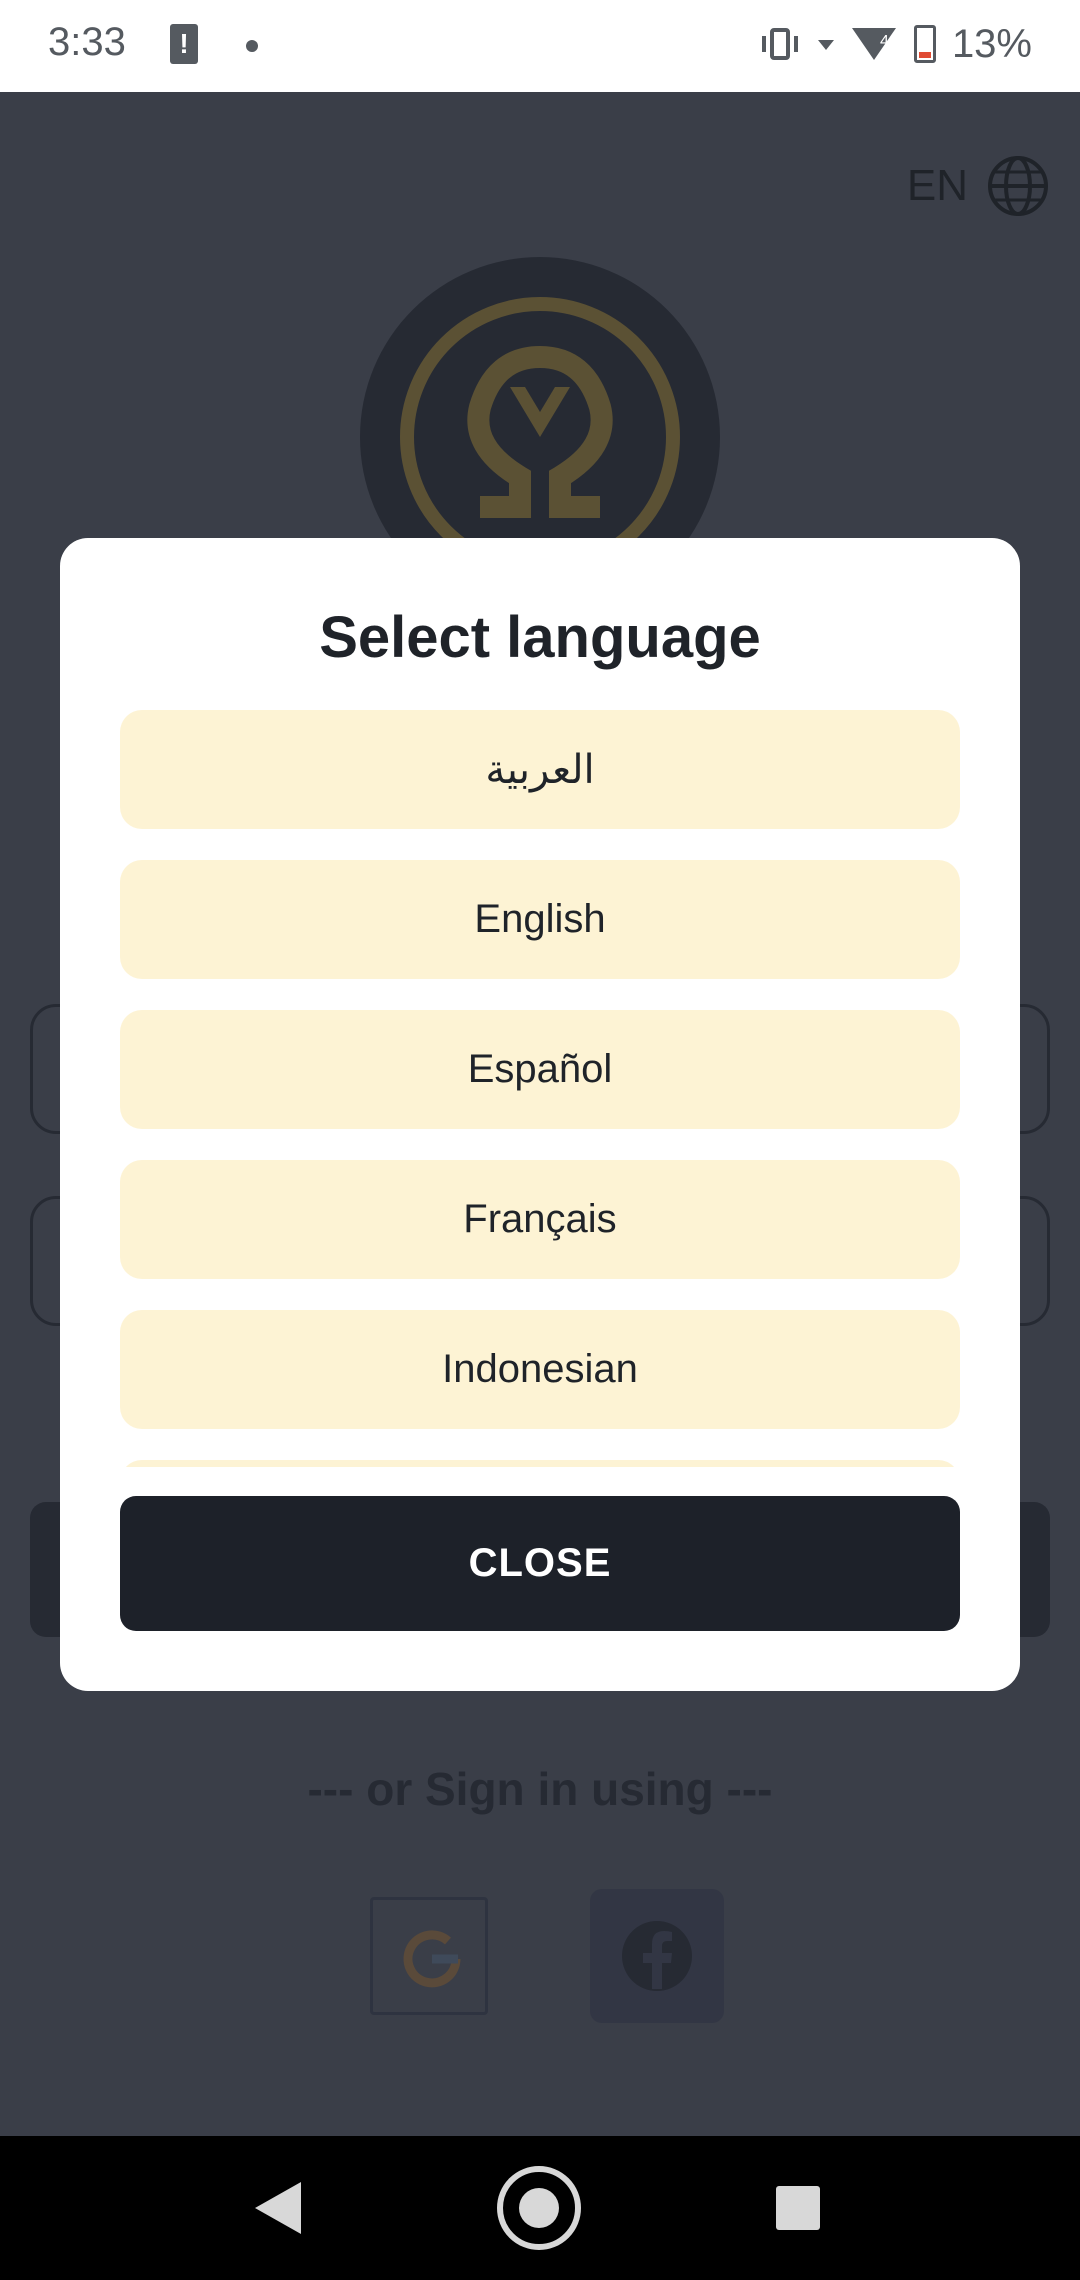 This screenshot has height=2280, width=1080. I want to click on status-icons: 4 13%, so click(895, 44).